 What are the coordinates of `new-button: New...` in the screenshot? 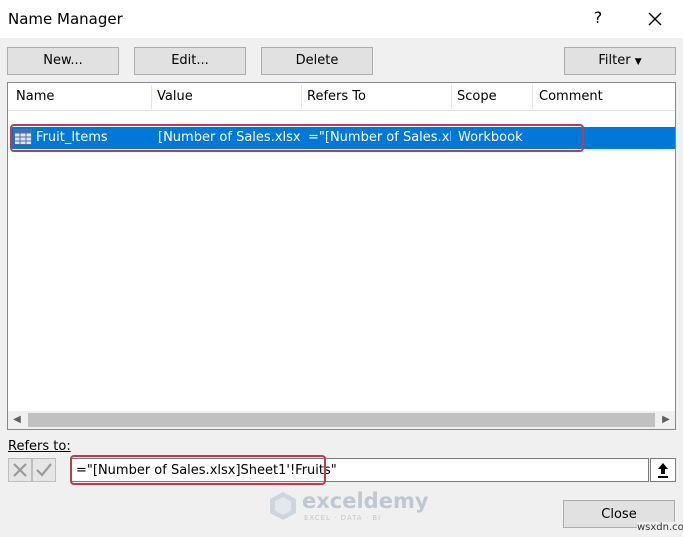 It's located at (63, 61).